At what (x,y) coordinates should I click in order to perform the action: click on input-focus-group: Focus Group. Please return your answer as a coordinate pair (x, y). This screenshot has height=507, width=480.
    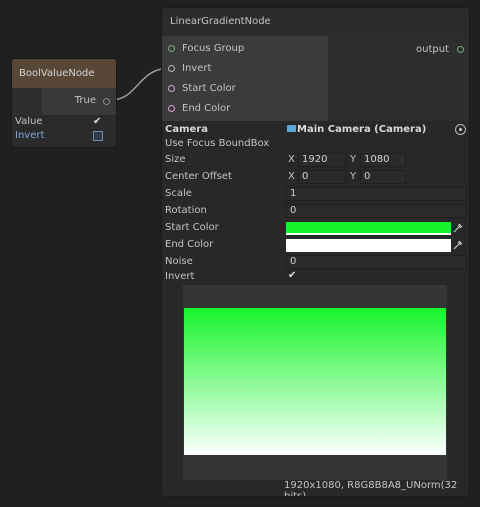
    Looking at the image, I should click on (213, 48).